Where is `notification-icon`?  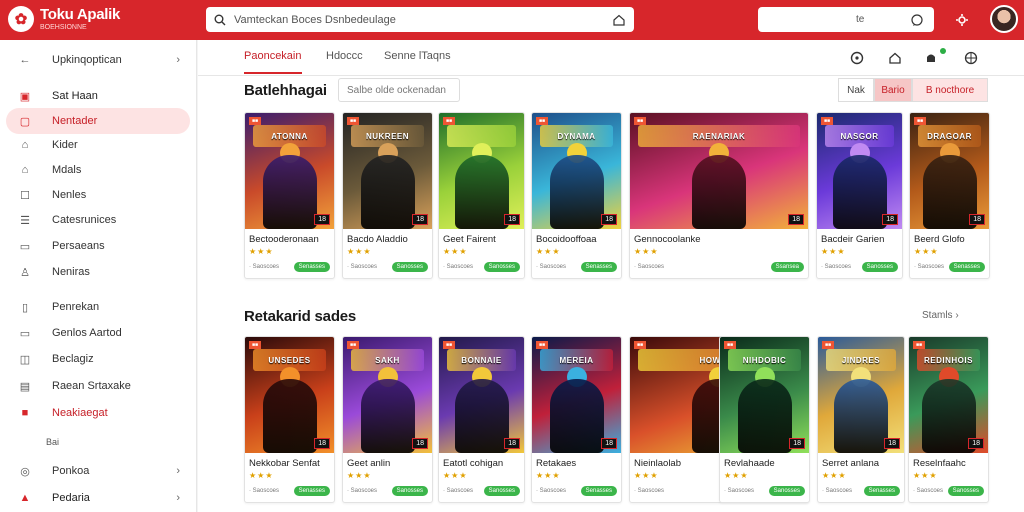
notification-icon is located at coordinates (931, 58).